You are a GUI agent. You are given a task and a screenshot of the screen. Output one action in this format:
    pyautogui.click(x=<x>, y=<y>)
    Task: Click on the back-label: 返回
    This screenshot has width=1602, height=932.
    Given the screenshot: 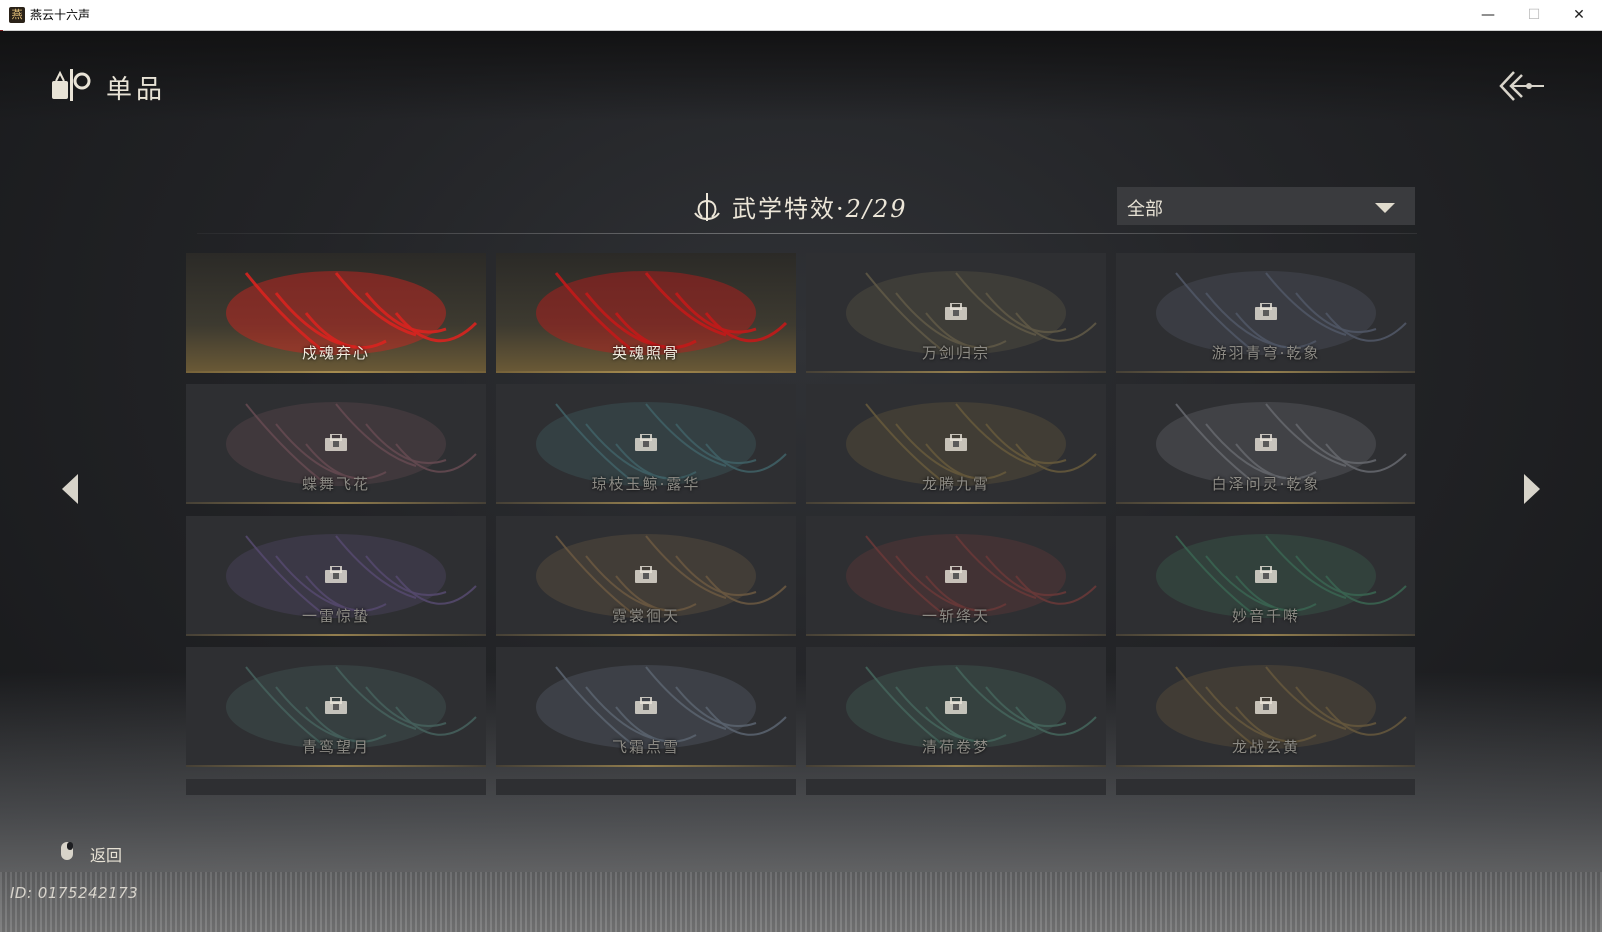 What is the action you would take?
    pyautogui.click(x=106, y=855)
    